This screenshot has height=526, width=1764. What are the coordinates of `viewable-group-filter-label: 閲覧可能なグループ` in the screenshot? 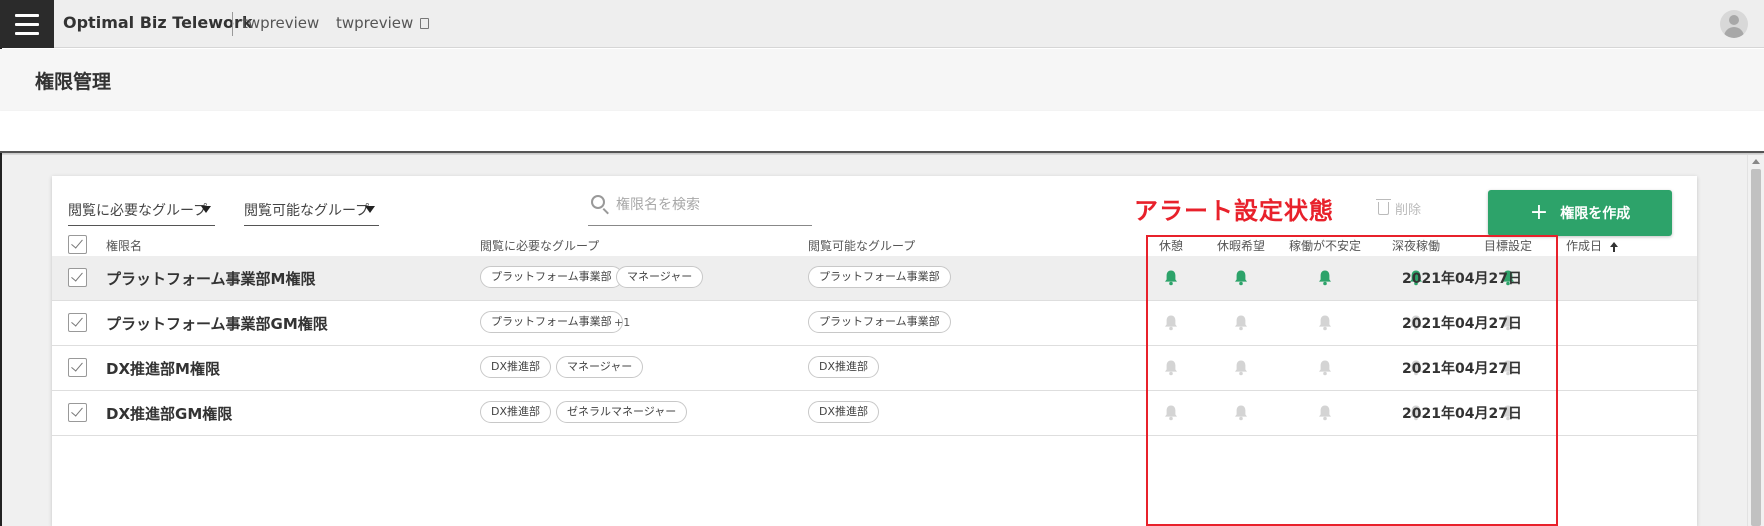 It's located at (307, 211).